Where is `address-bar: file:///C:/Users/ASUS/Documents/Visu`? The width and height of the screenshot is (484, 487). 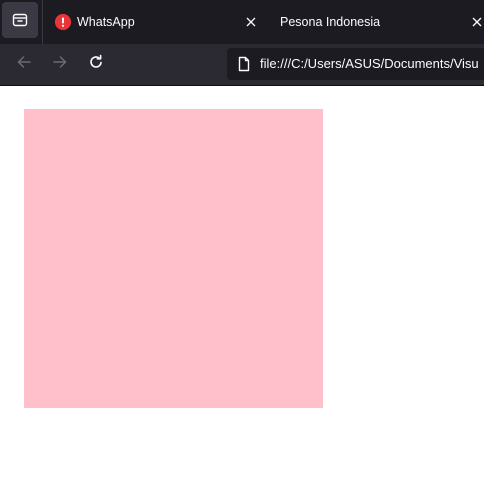 address-bar: file:///C:/Users/ASUS/Documents/Visu is located at coordinates (355, 64).